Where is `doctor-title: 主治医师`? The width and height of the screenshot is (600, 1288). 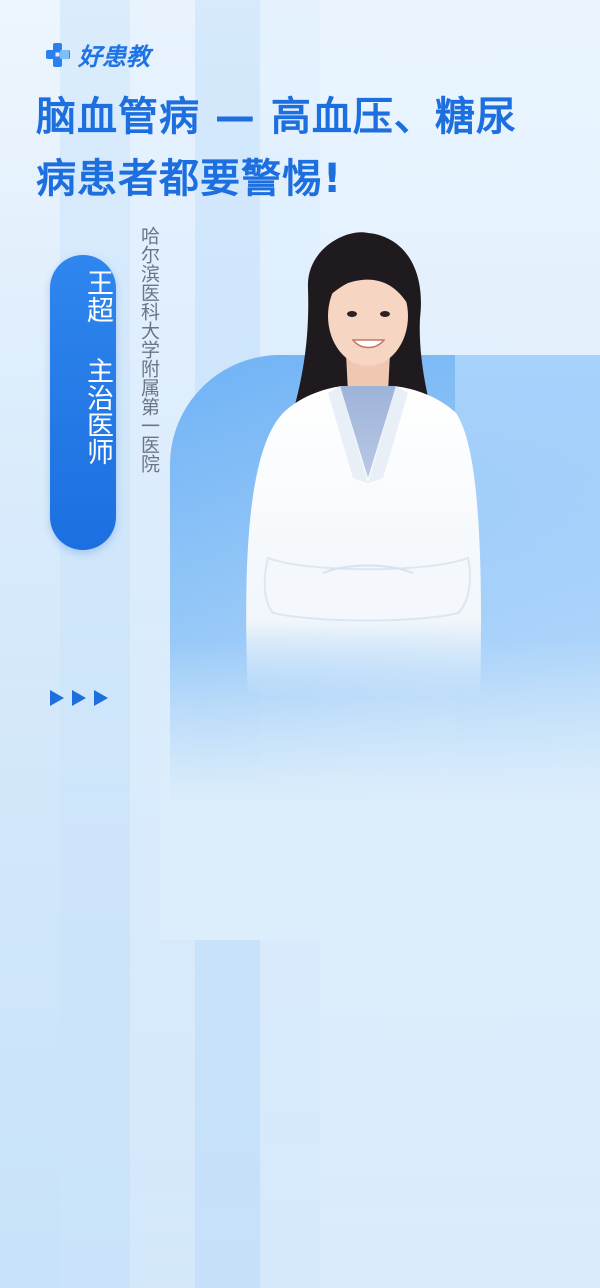
doctor-title: 主治医师 is located at coordinates (97, 411).